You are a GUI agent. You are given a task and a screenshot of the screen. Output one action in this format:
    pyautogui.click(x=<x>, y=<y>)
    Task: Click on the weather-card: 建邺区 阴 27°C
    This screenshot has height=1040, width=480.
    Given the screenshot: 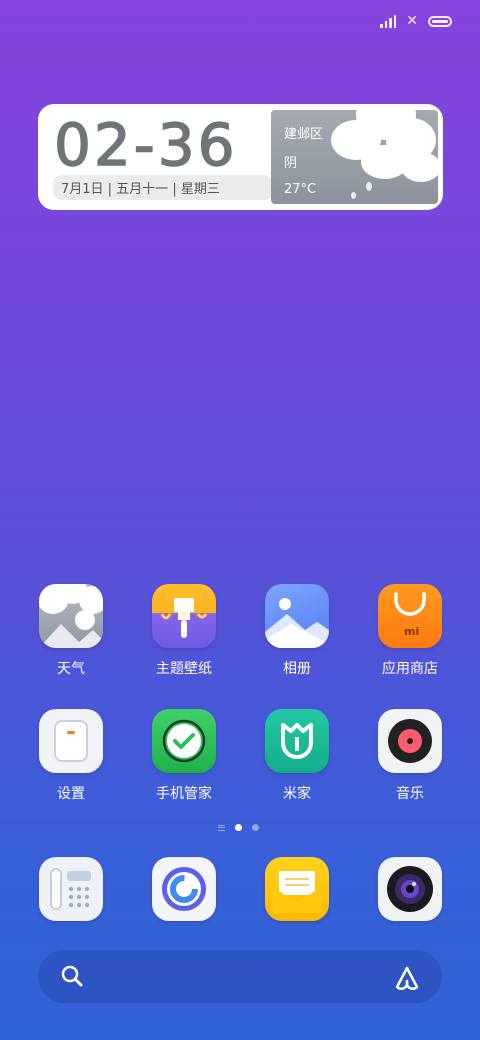 What is the action you would take?
    pyautogui.click(x=354, y=157)
    